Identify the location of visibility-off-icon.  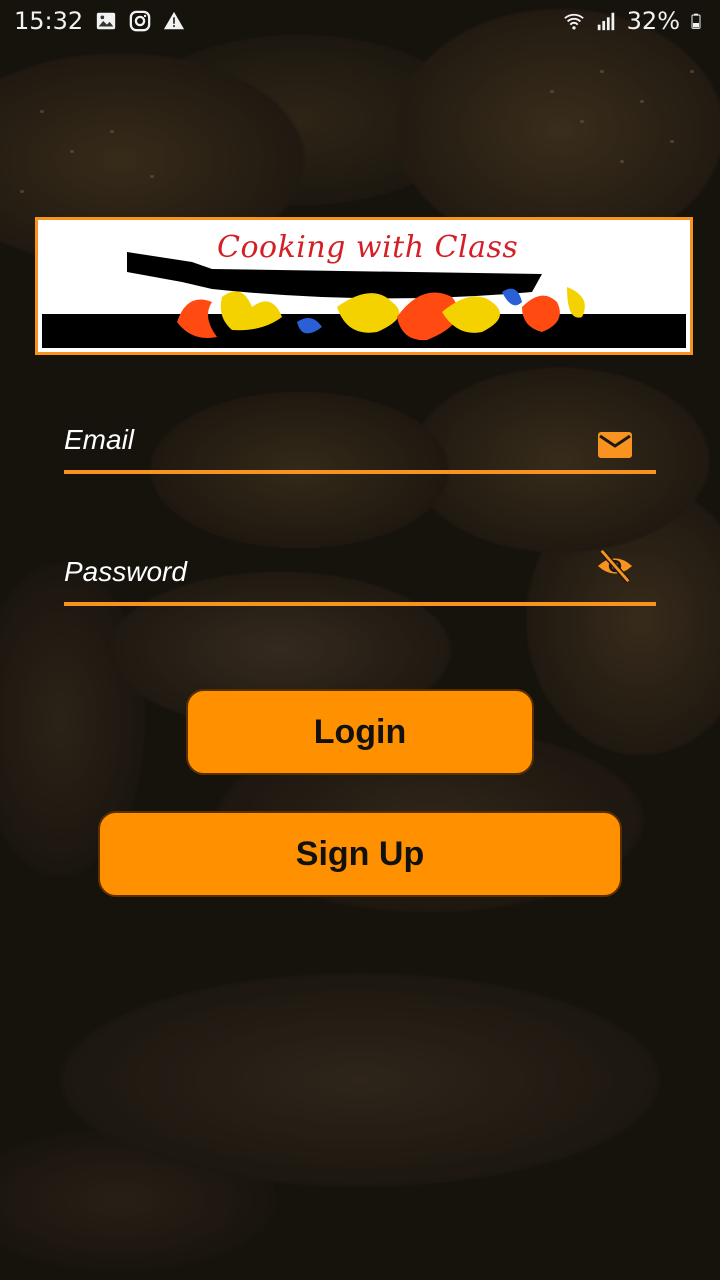
(615, 566).